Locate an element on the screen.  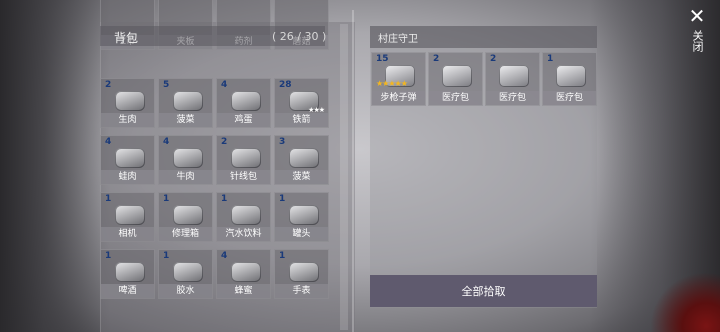
watch-icon is located at coordinates (304, 272).